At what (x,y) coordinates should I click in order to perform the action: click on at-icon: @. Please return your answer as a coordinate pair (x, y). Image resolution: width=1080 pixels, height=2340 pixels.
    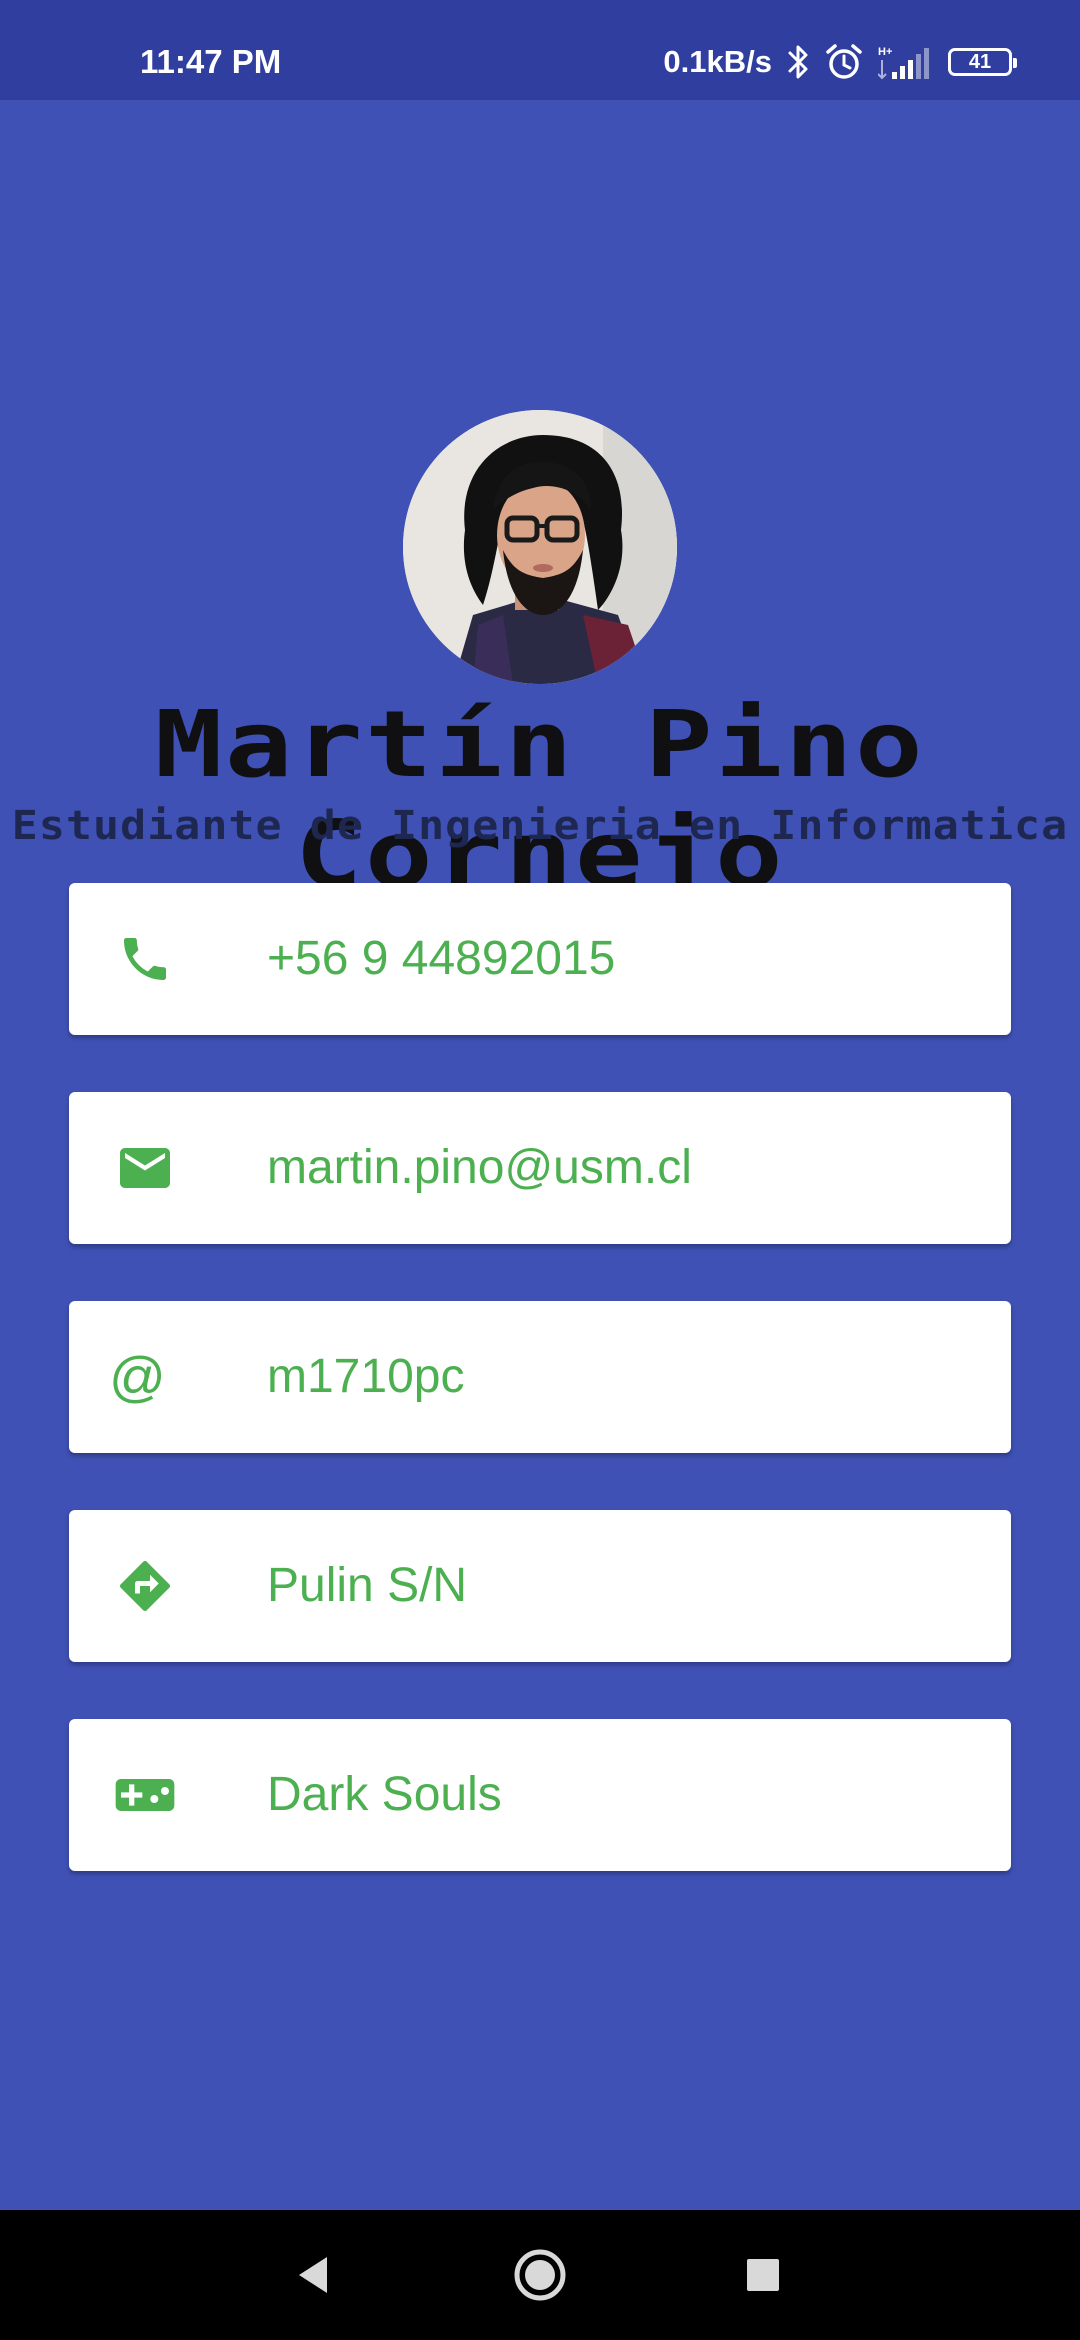
    Looking at the image, I should click on (145, 1377).